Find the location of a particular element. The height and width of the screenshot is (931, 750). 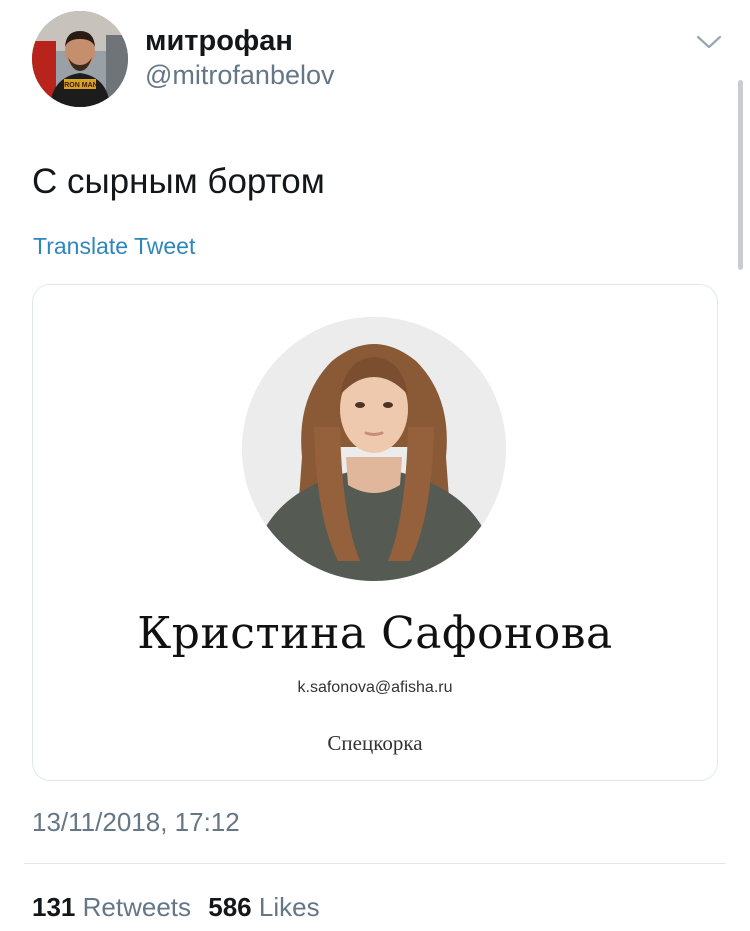

retweets-stat: 131 Retweets is located at coordinates (111, 907).